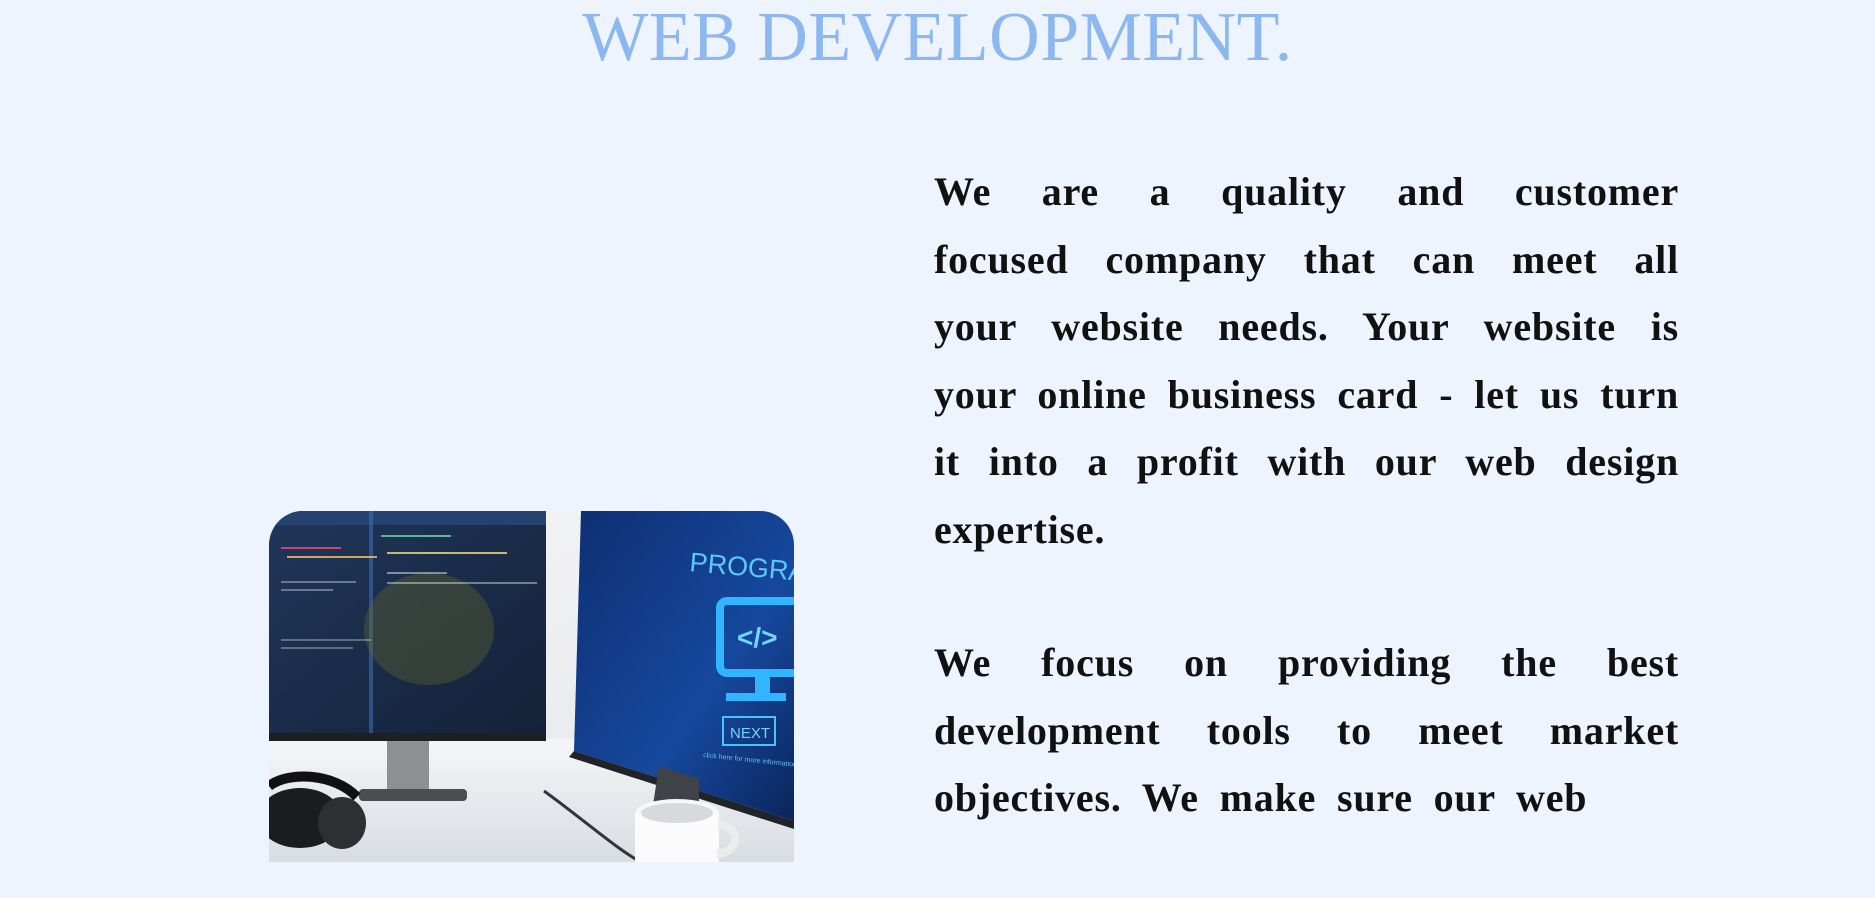 This screenshot has height=898, width=1875. What do you see at coordinates (750, 733) in the screenshot?
I see `svg-text: NEXT` at bounding box center [750, 733].